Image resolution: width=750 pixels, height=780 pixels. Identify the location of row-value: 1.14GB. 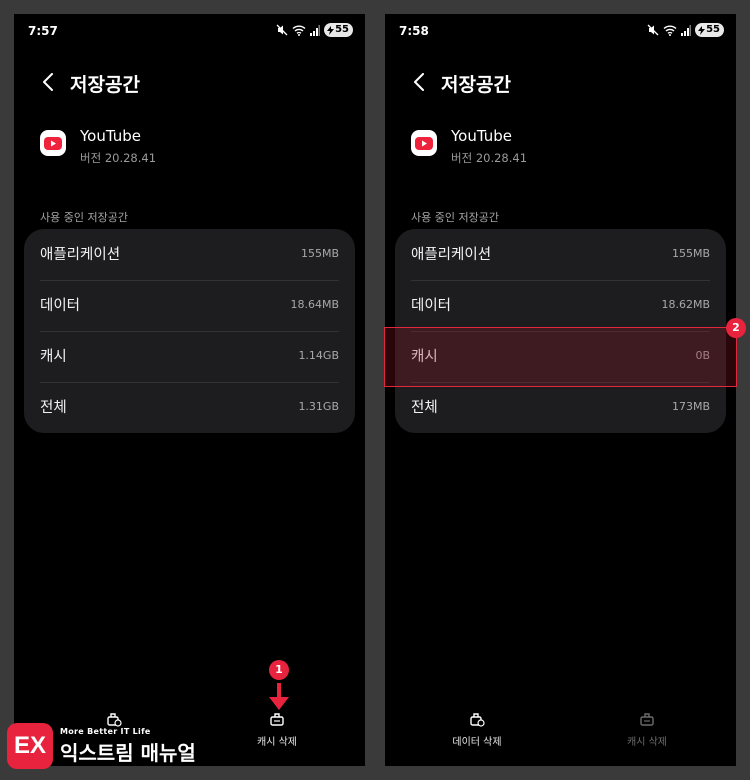
(318, 355).